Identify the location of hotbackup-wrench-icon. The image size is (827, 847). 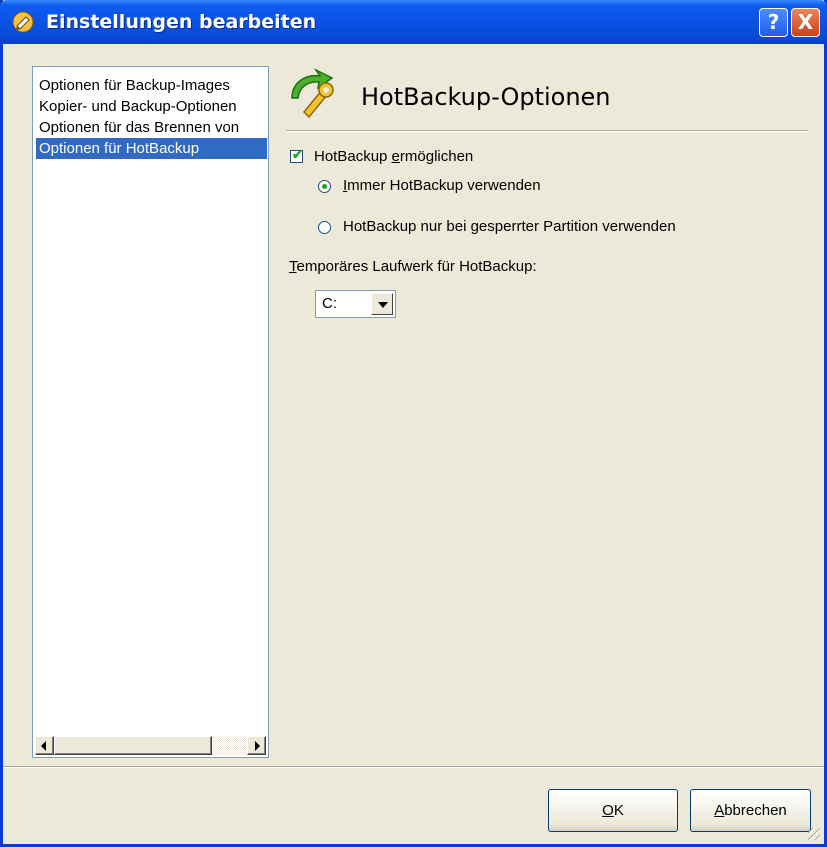
(312, 93).